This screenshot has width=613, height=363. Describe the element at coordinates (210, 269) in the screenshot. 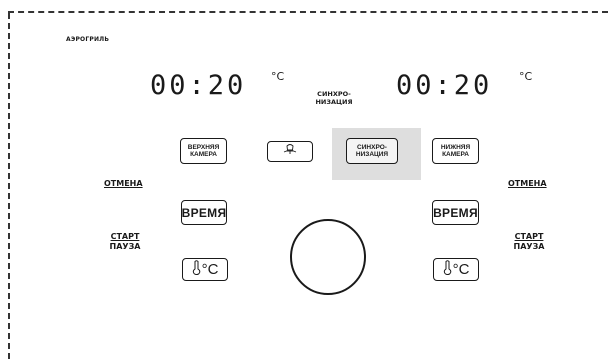

I see `left-temperature-label: °C` at that location.